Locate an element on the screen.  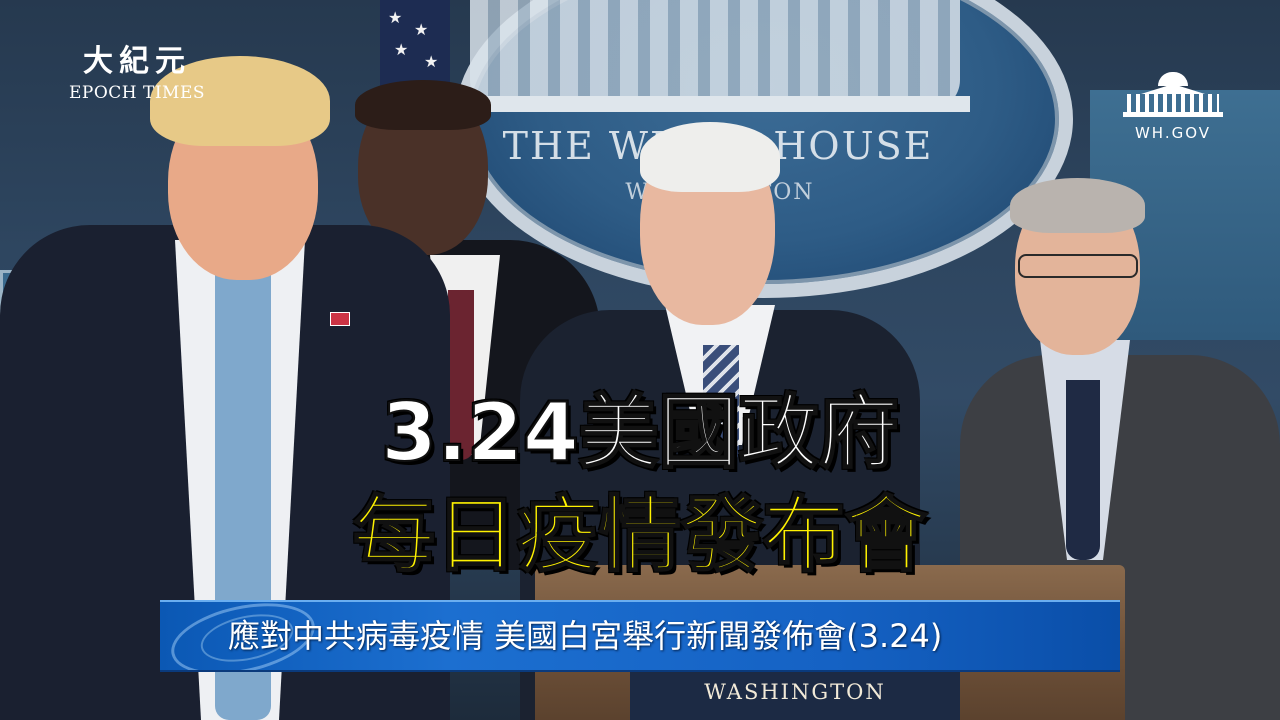
us-flag: ★ ★ ★ ★ is located at coordinates (415, 45).